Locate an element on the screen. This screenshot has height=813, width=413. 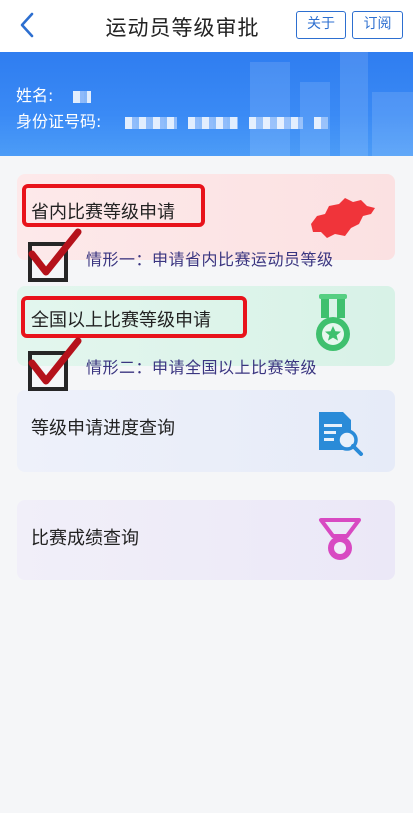
about-button: 关于 is located at coordinates (321, 25).